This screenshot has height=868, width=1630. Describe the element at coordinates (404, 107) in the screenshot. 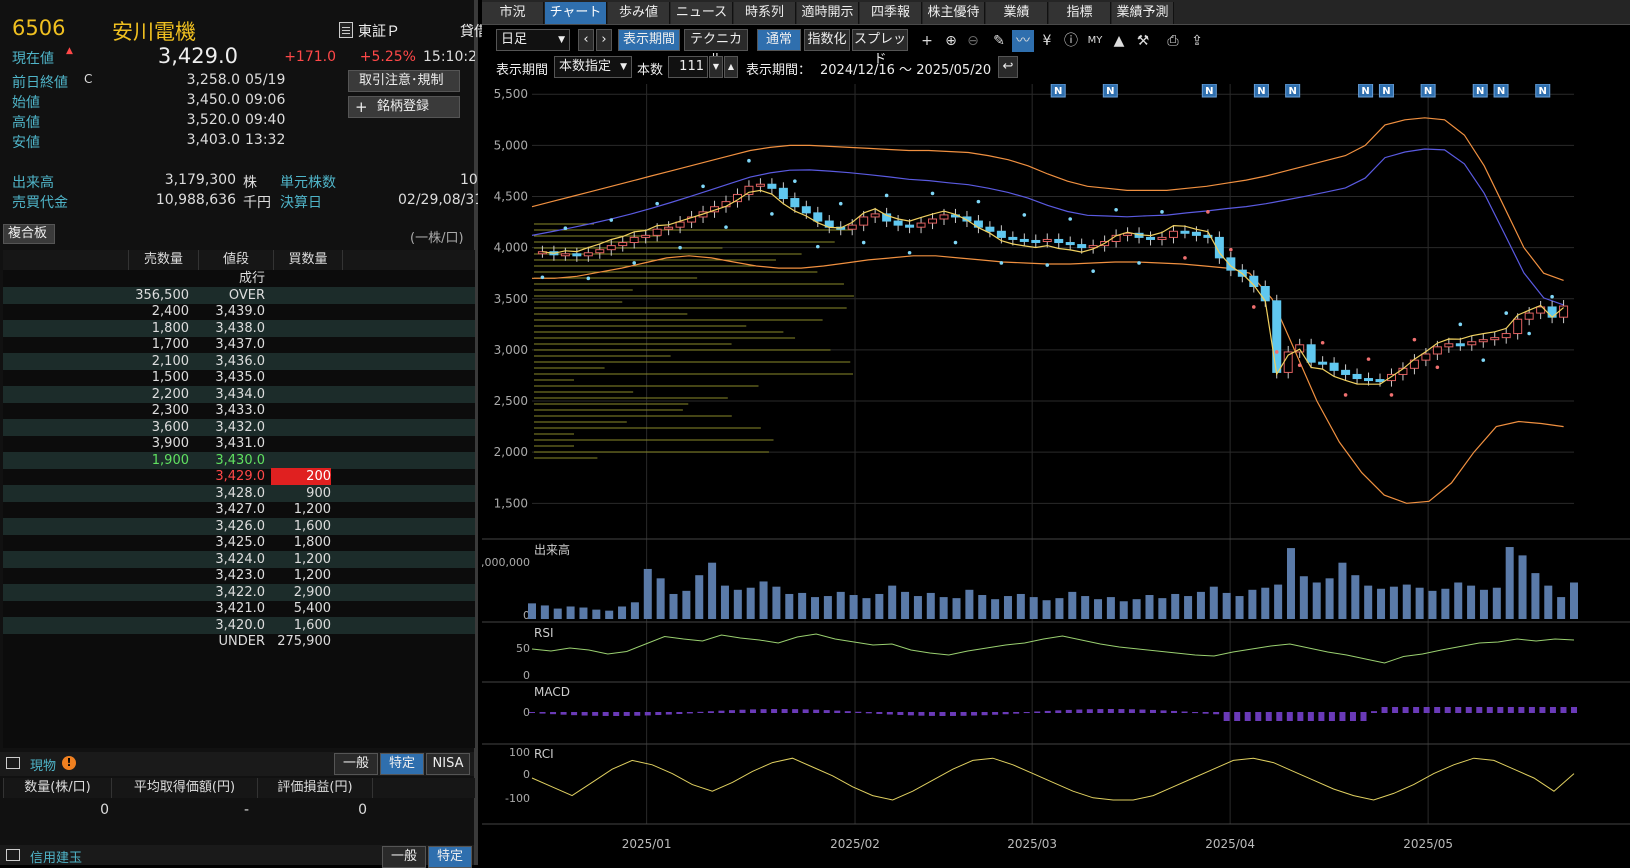

I see `register-stock-button: + 銘柄登録` at that location.